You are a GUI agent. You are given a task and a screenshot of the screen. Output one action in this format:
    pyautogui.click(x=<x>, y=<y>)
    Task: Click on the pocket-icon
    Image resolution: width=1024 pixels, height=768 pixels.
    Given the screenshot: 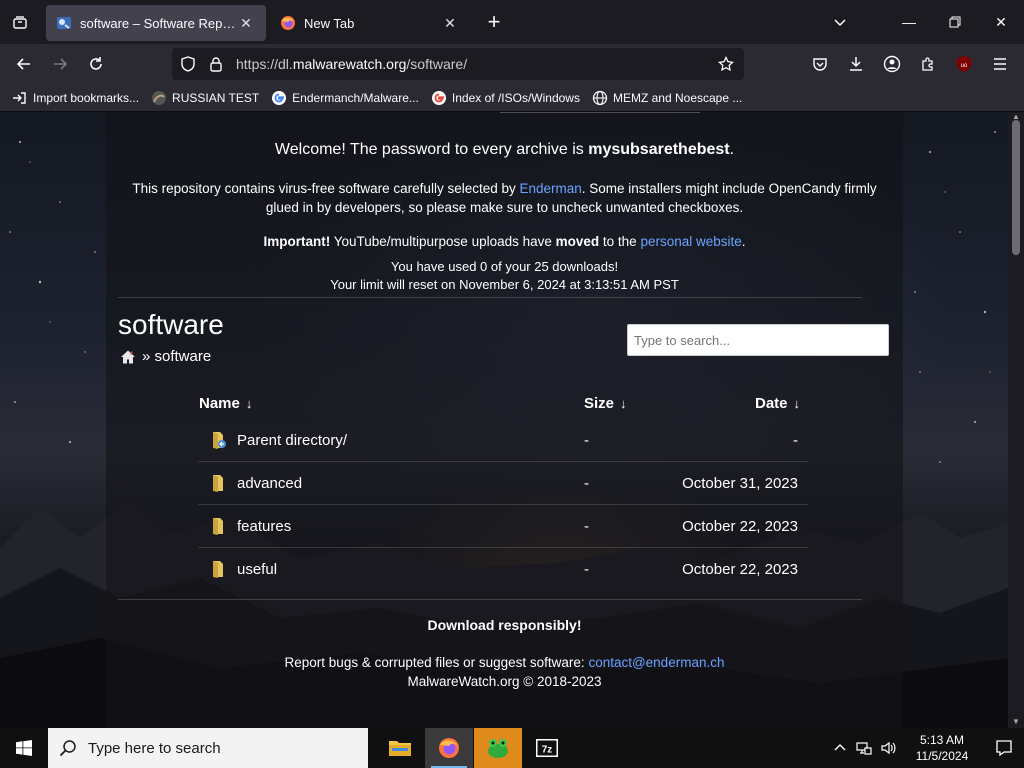 What is the action you would take?
    pyautogui.click(x=820, y=64)
    